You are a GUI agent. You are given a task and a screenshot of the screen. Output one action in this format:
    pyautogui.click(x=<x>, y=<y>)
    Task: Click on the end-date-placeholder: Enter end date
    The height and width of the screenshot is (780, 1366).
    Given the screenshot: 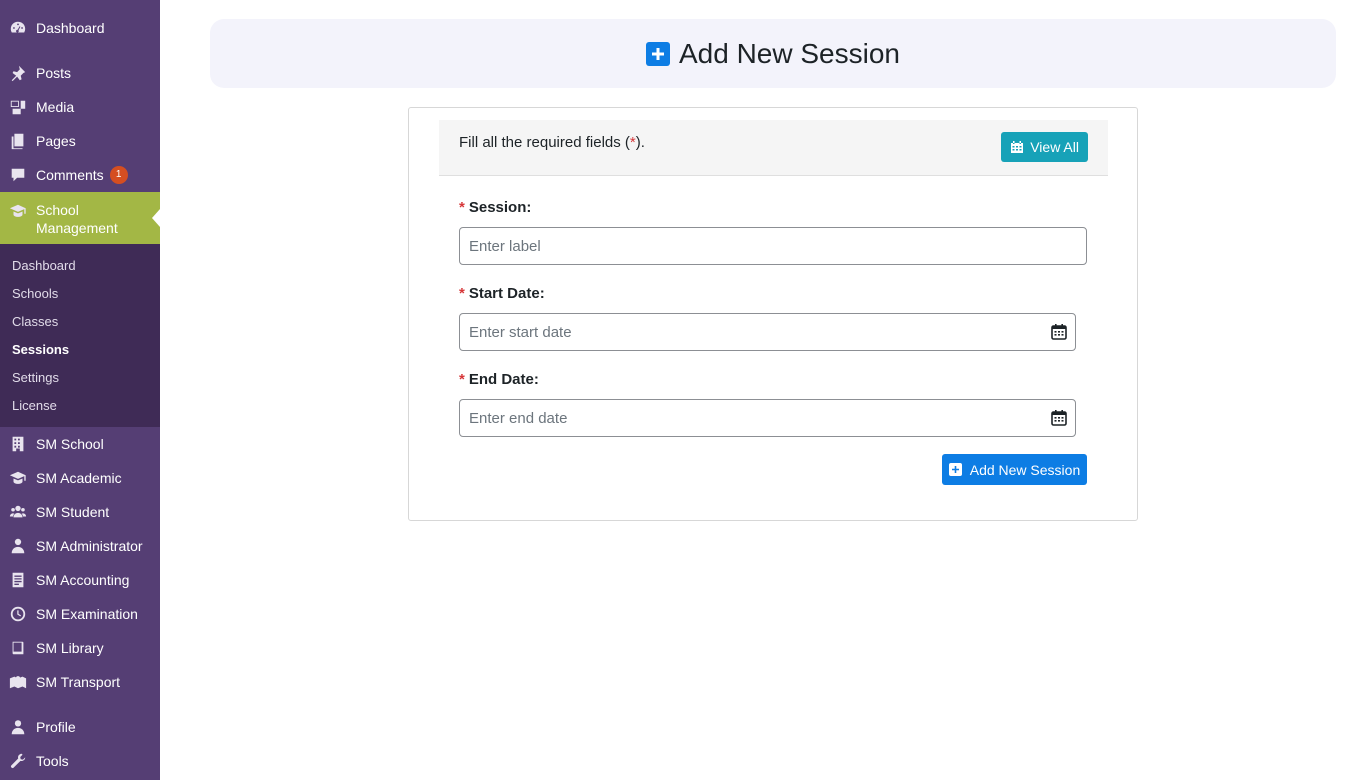 What is the action you would take?
    pyautogui.click(x=518, y=418)
    